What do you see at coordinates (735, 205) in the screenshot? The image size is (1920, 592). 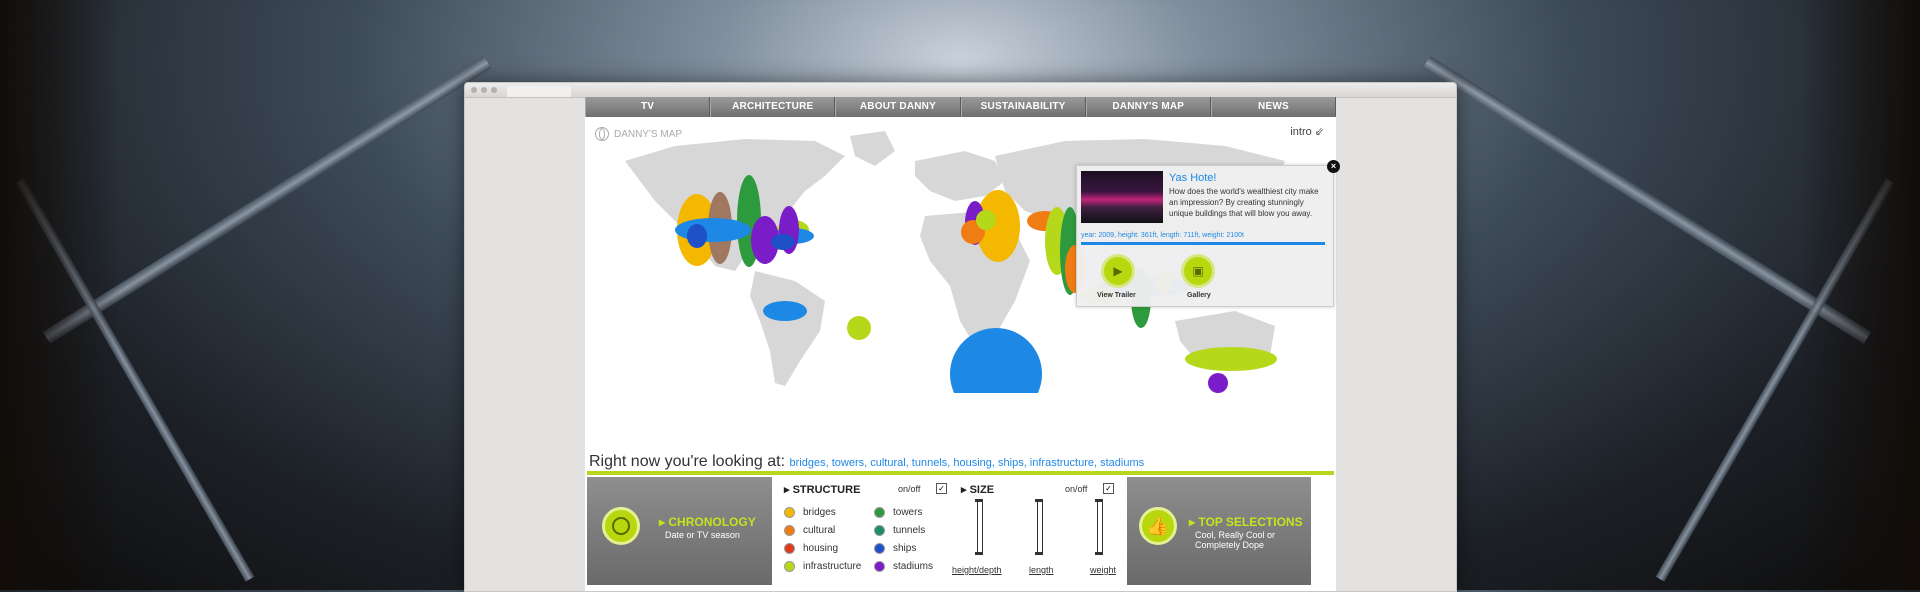 I see `north-america` at bounding box center [735, 205].